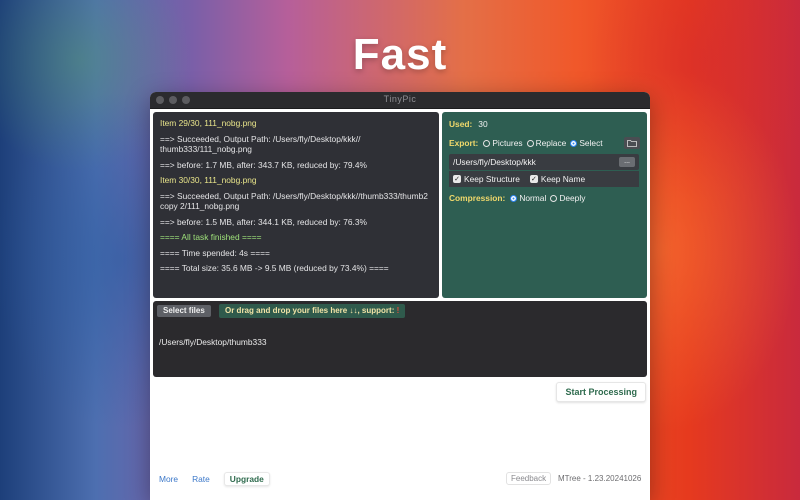  I want to click on select-files-button: Select files, so click(184, 311).